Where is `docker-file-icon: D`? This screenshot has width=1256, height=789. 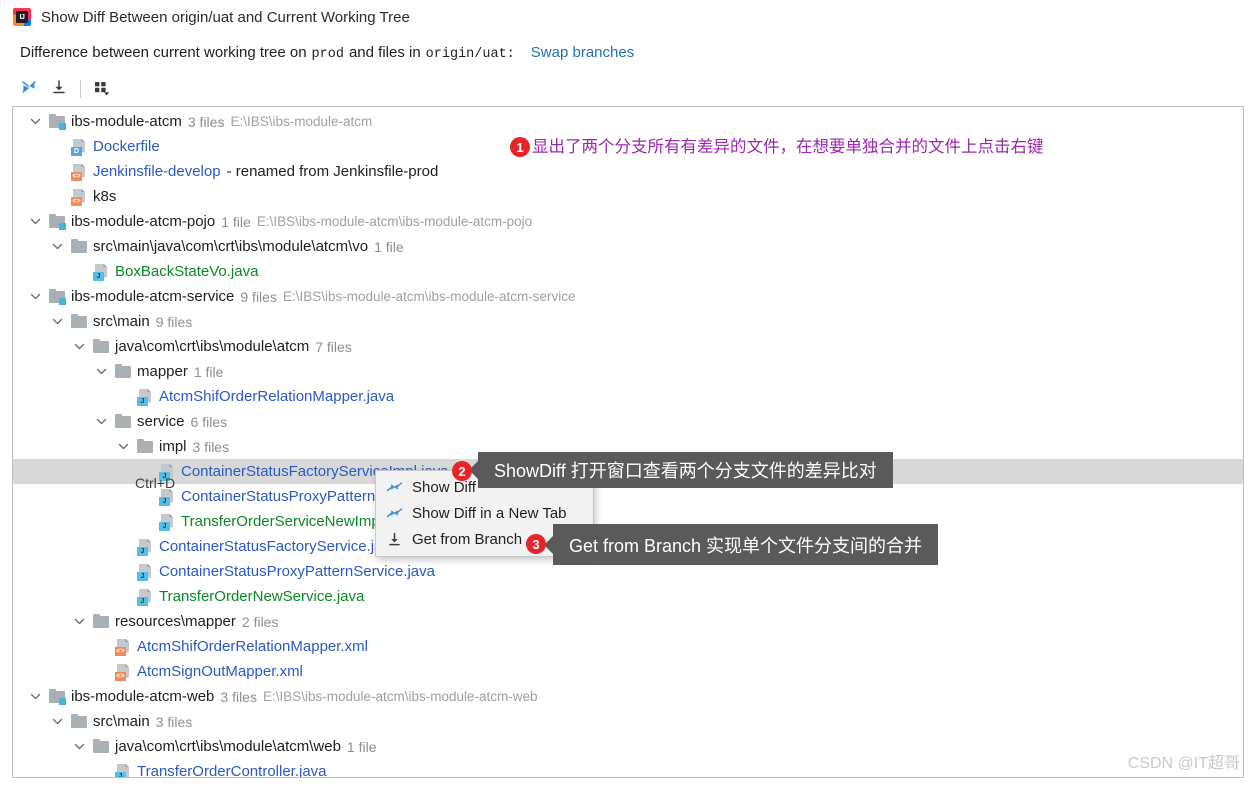
docker-file-icon: D is located at coordinates (79, 147).